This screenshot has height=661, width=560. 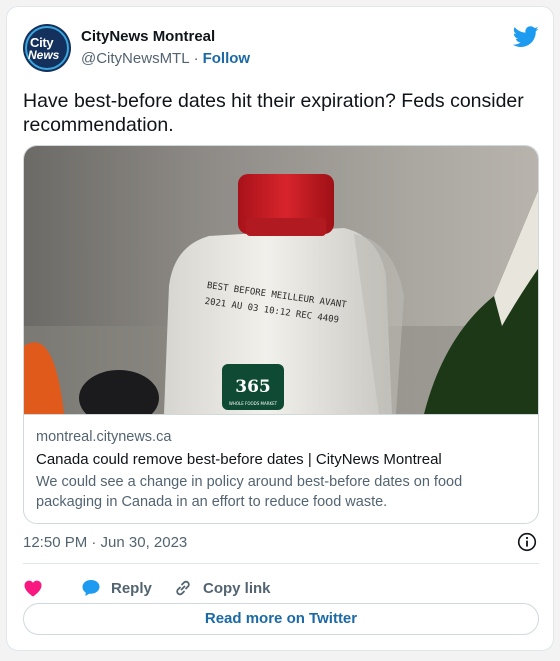 What do you see at coordinates (148, 36) in the screenshot?
I see `author-name: CityNews Montreal` at bounding box center [148, 36].